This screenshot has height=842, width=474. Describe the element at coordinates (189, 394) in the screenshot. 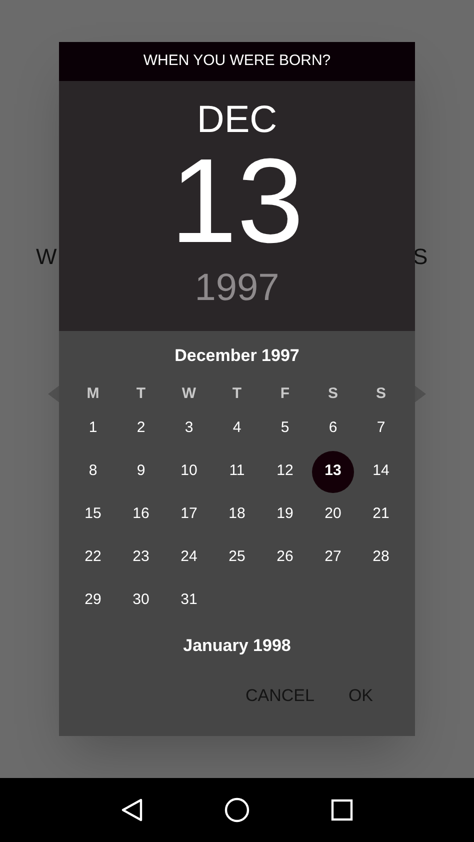

I see `weekday-label: W` at that location.